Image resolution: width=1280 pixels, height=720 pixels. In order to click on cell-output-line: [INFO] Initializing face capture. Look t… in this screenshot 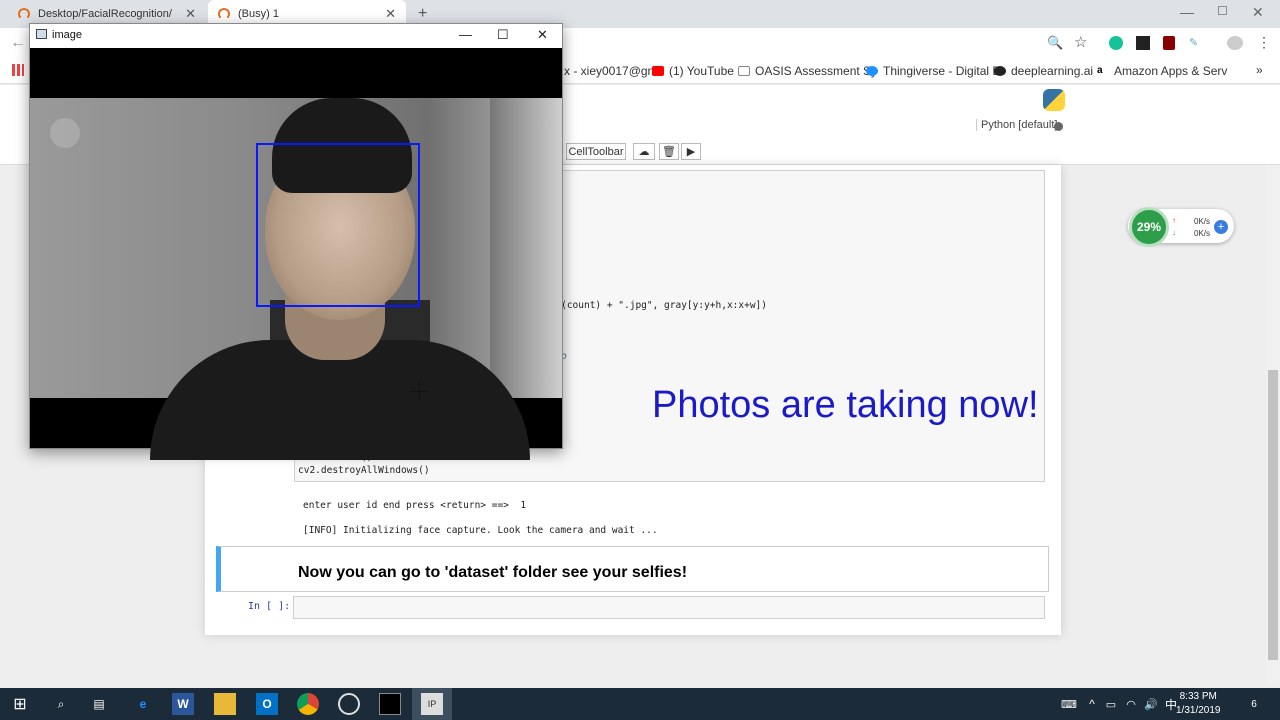, I will do `click(480, 530)`.